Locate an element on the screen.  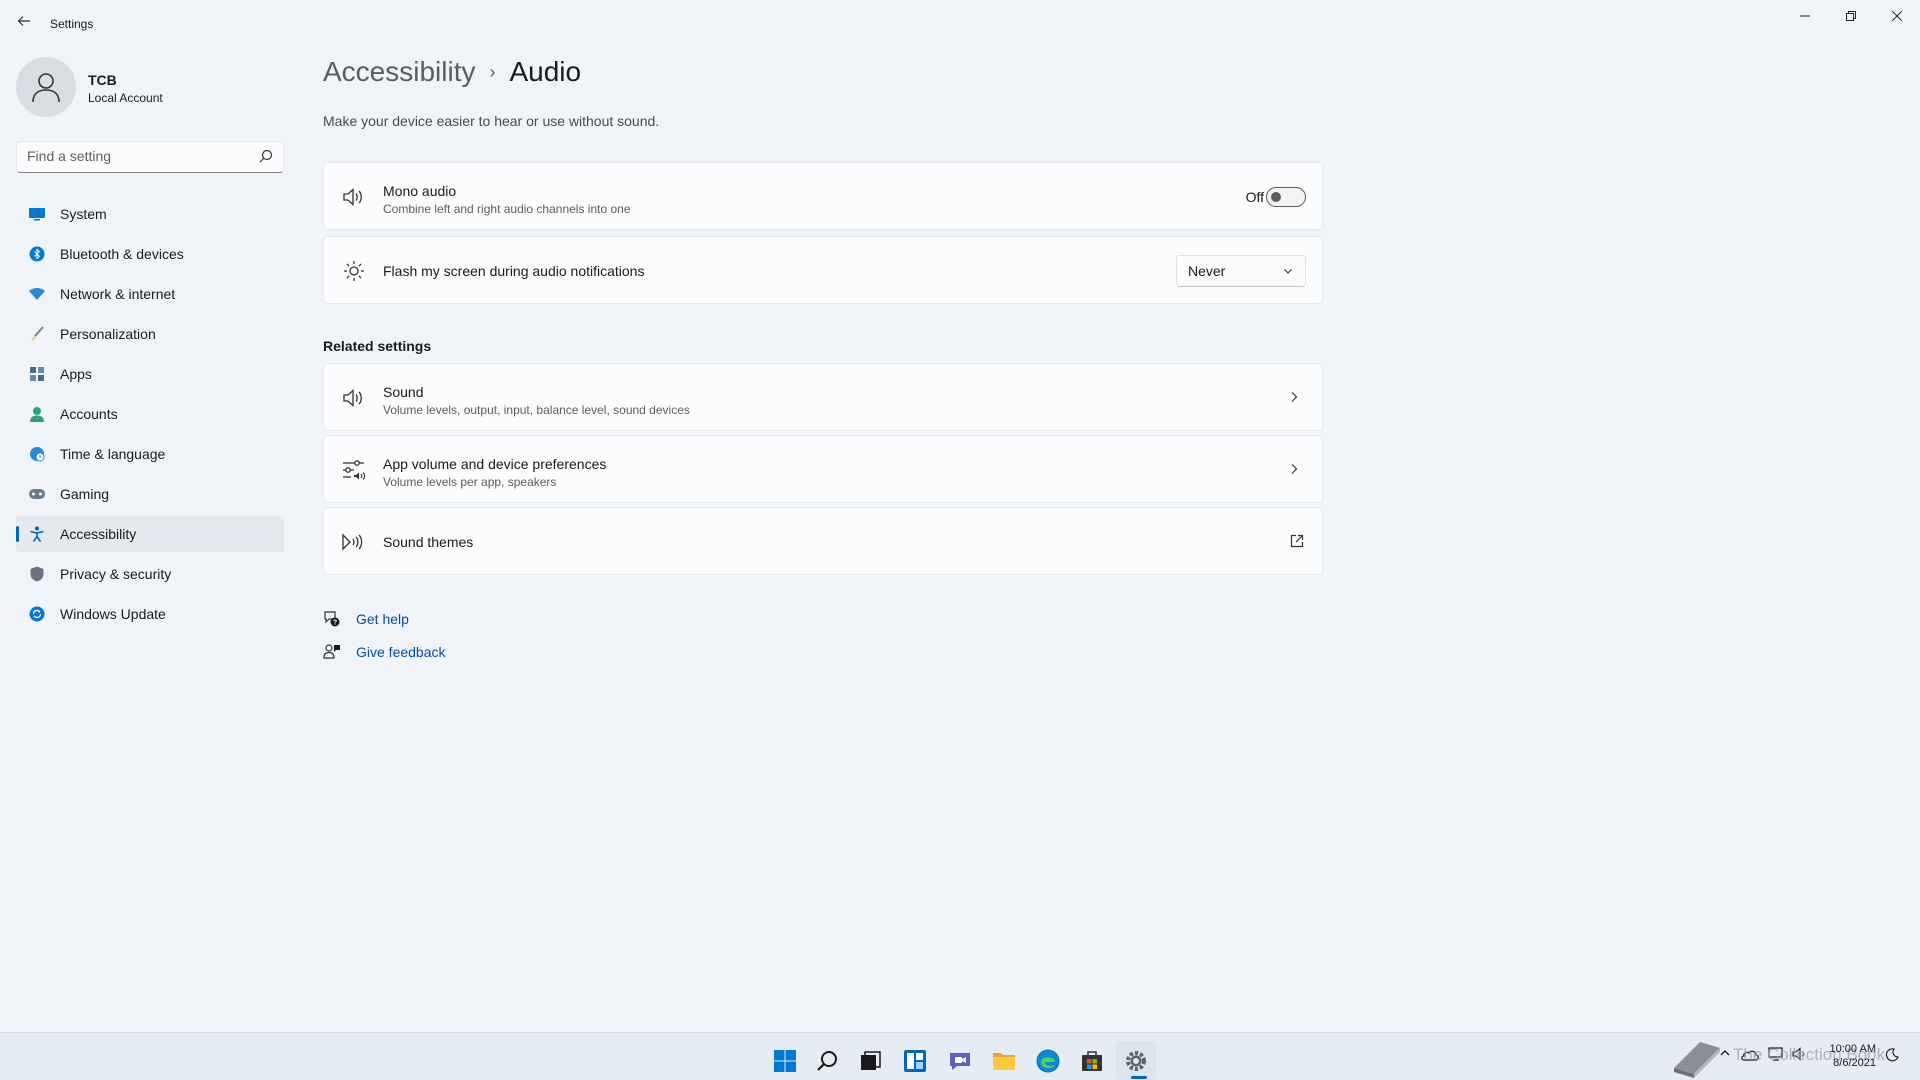
search-icon is located at coordinates (266, 156).